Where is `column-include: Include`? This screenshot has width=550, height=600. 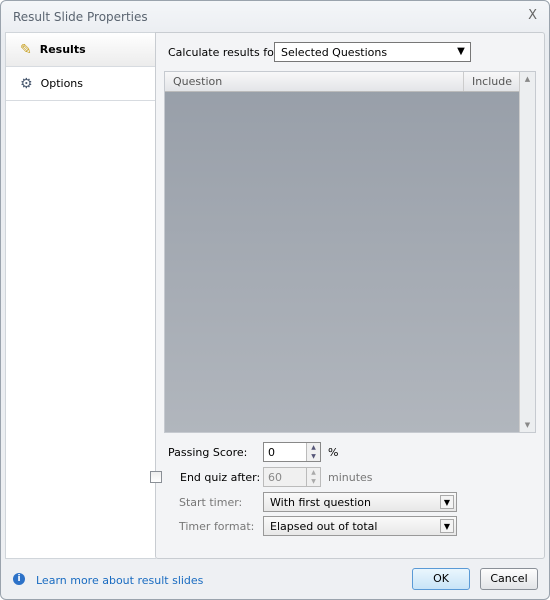 column-include: Include is located at coordinates (492, 81).